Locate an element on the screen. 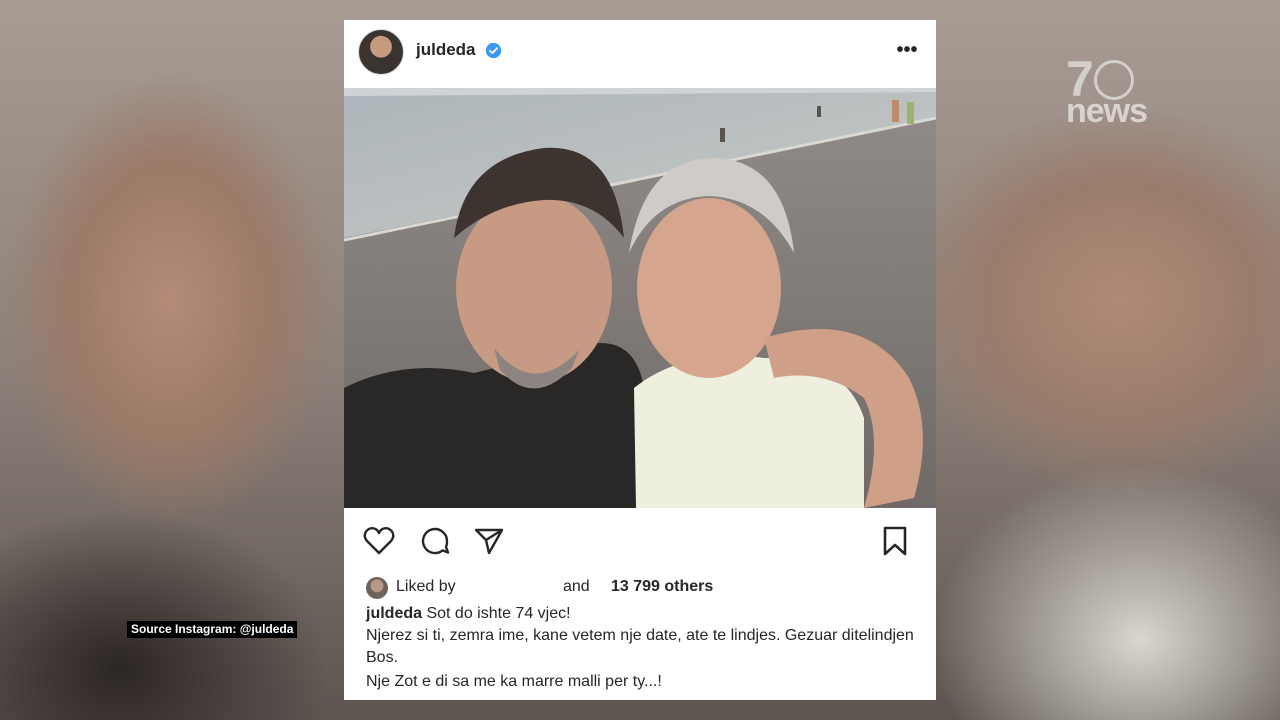 This screenshot has height=720, width=1280. caption-line-1: Sot do ishte 74 vjec! is located at coordinates (498, 613).